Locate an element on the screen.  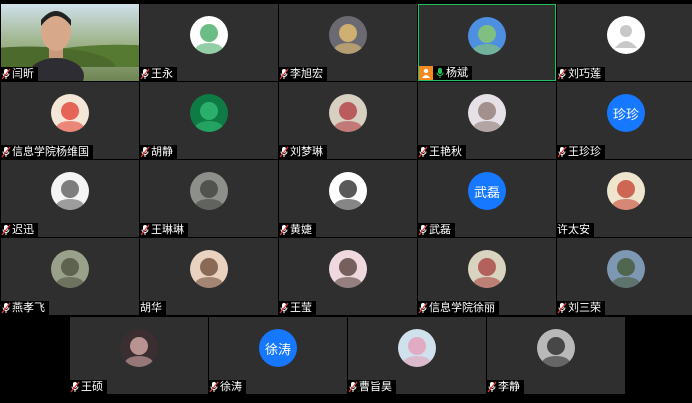
participant-name: 胡静 is located at coordinates (162, 151).